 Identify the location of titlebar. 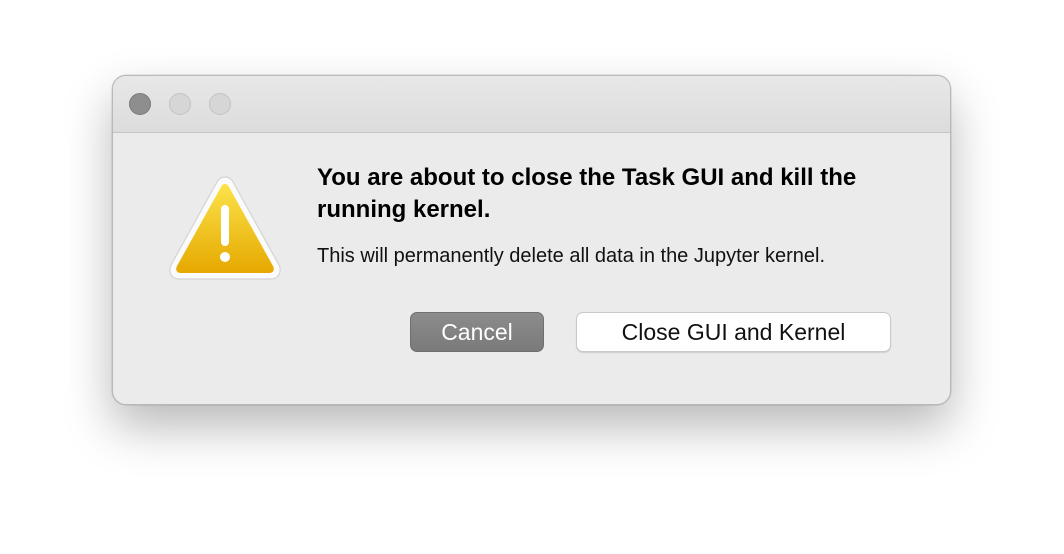
(531, 104).